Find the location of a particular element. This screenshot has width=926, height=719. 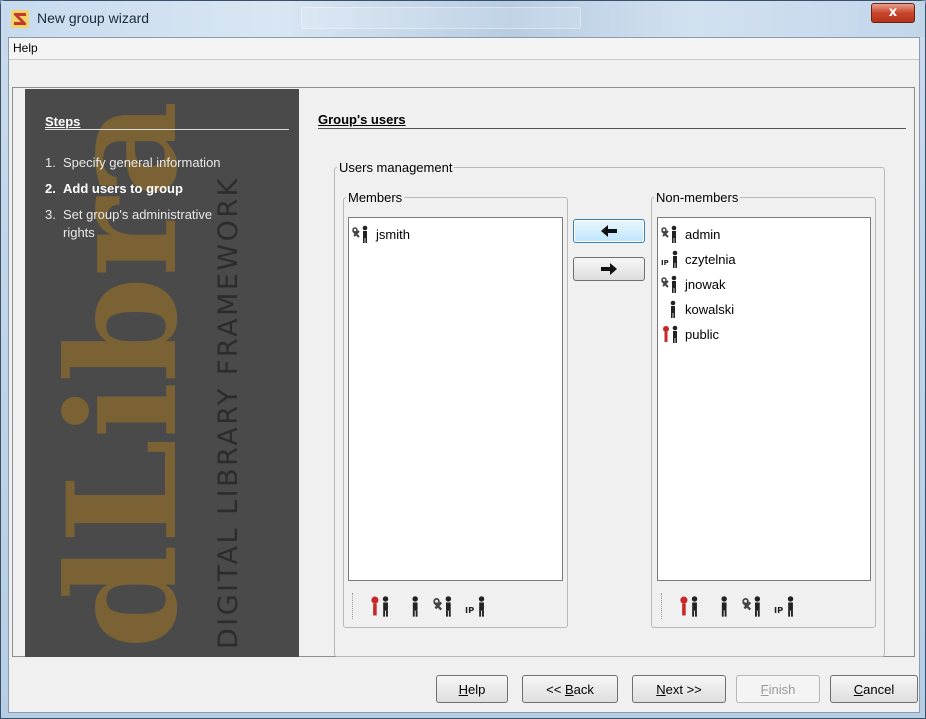

step-3-continued: rights is located at coordinates (79, 232).